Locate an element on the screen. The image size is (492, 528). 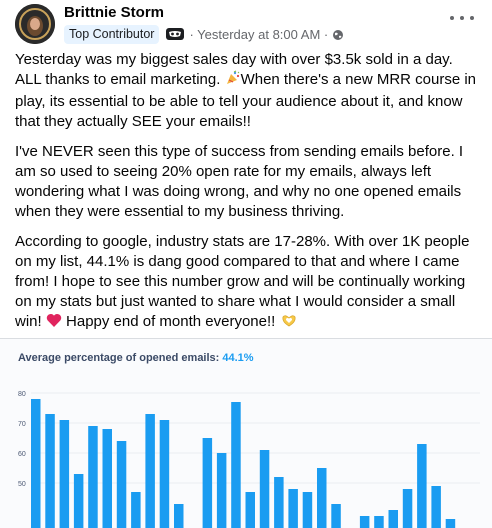
avatar is located at coordinates (35, 24).